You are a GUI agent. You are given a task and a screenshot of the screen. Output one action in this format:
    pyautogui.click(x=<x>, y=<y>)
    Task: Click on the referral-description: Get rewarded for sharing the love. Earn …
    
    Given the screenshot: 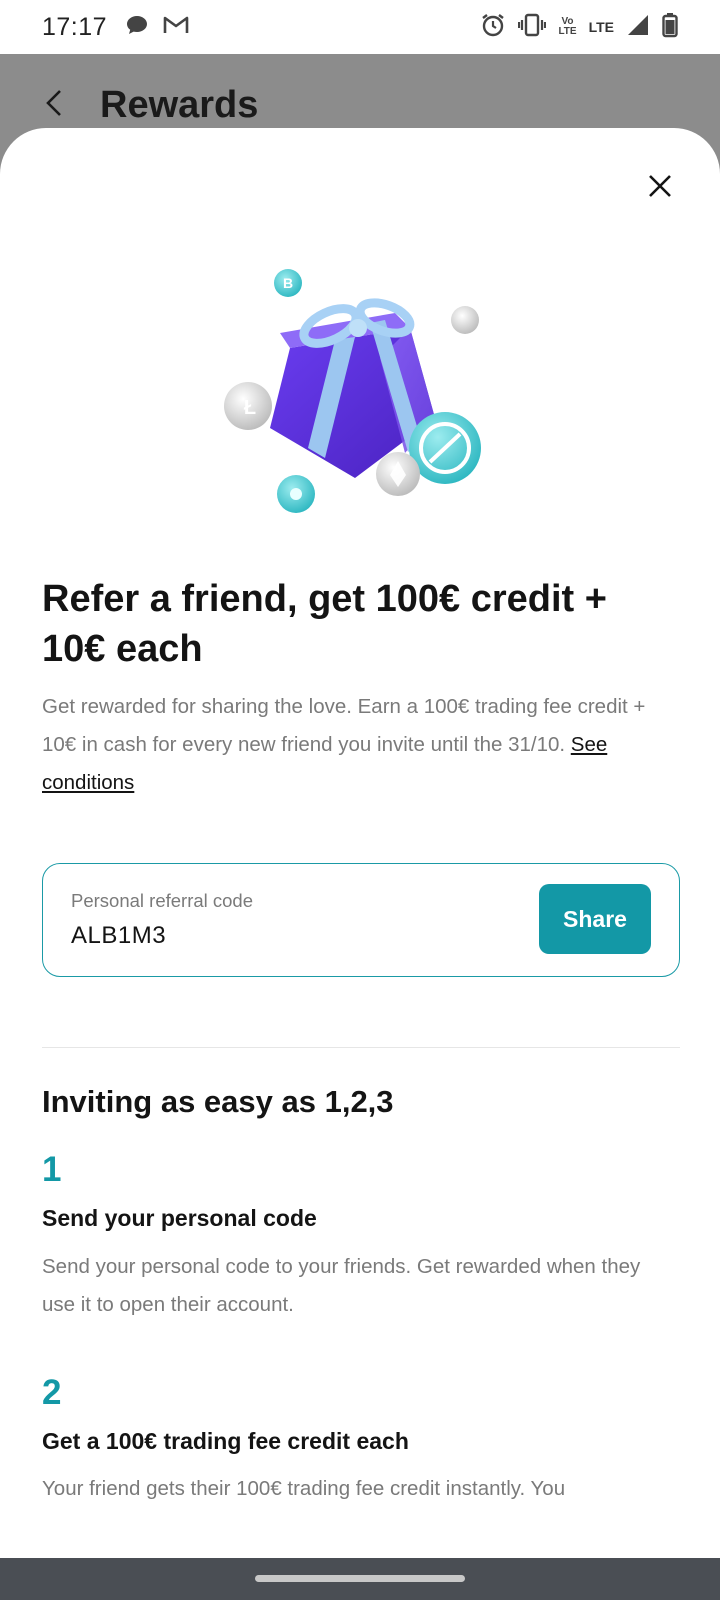 What is the action you would take?
    pyautogui.click(x=360, y=745)
    